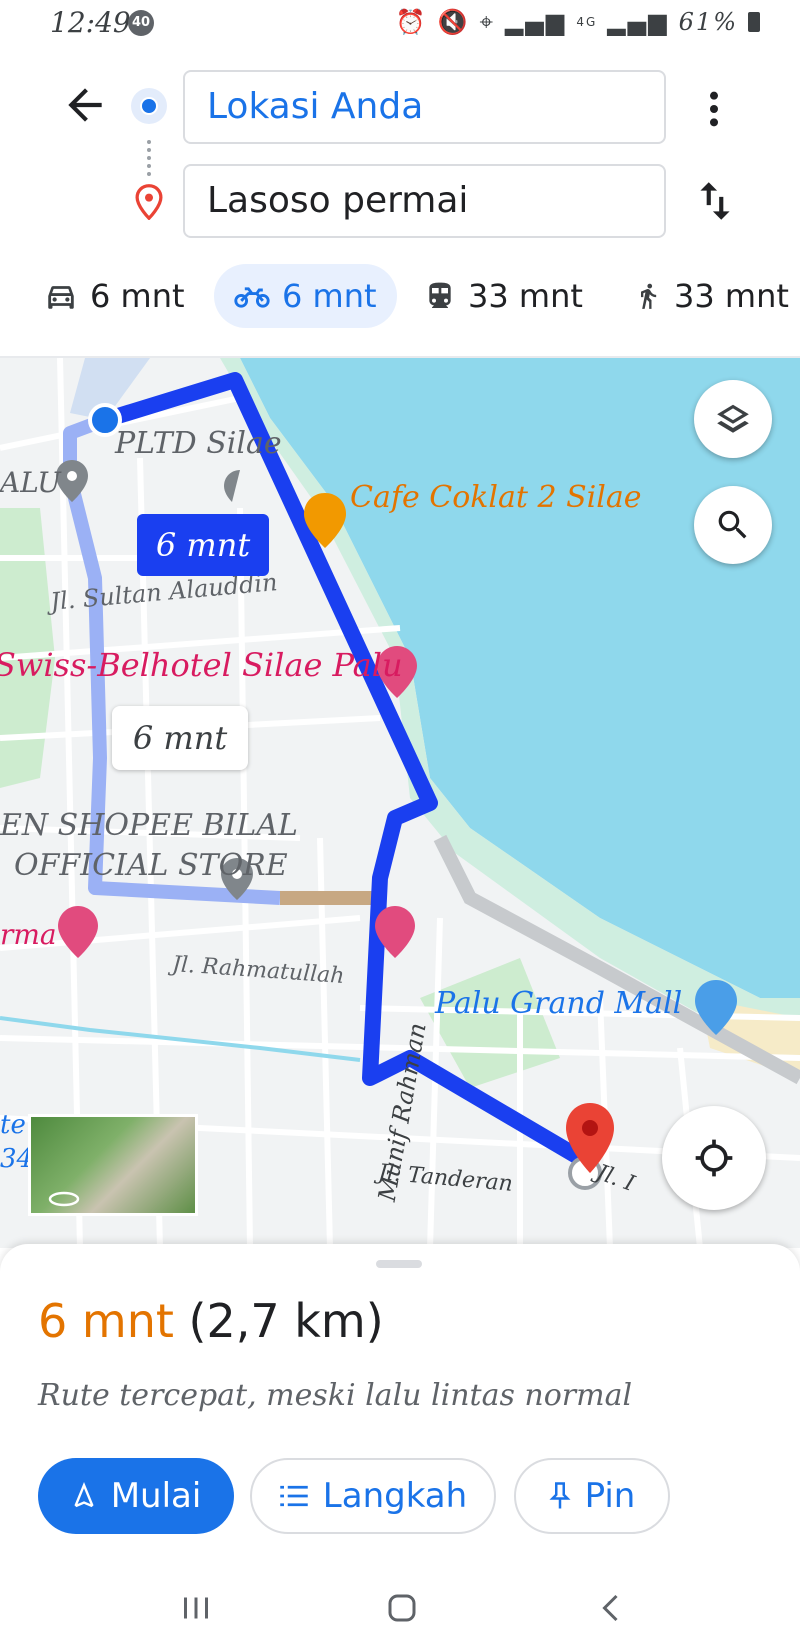 The image size is (800, 1644). Describe the element at coordinates (649, 296) in the screenshot. I see `walk-icon` at that location.